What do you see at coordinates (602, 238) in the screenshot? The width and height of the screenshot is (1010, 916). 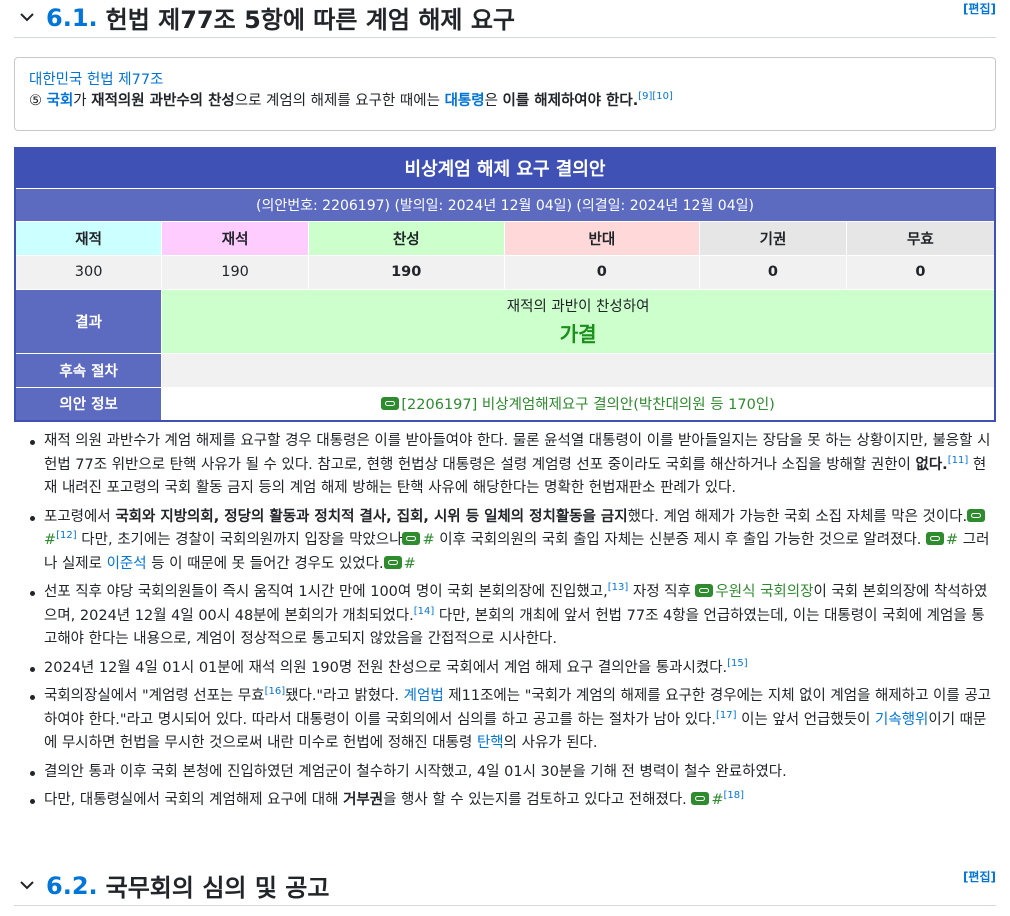 I see `header-no: 반대` at bounding box center [602, 238].